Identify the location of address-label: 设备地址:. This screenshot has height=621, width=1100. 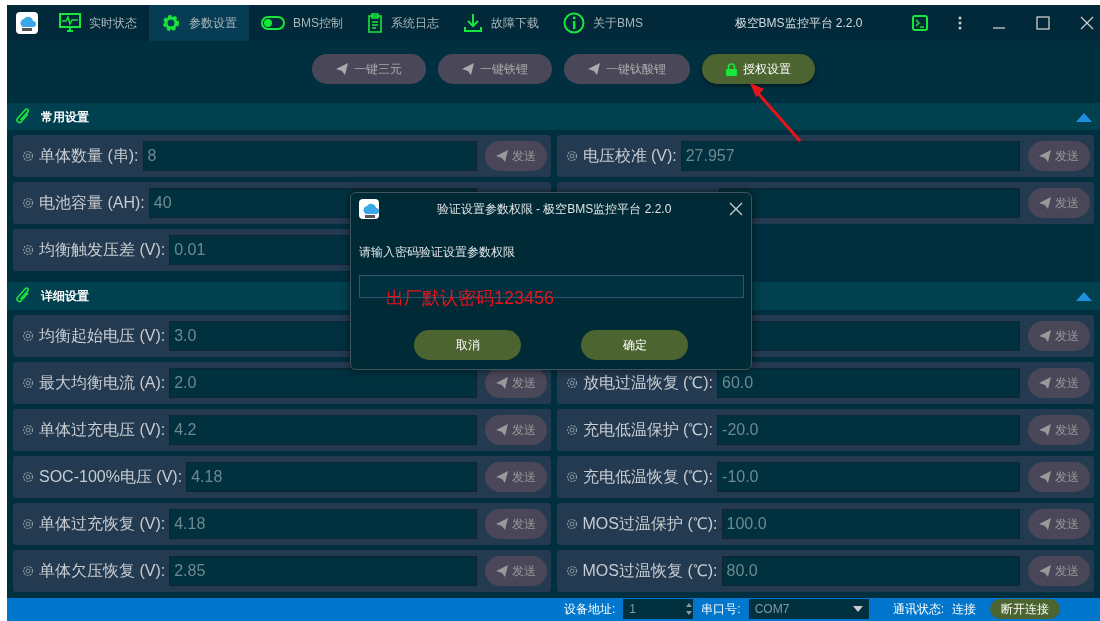
(589, 610).